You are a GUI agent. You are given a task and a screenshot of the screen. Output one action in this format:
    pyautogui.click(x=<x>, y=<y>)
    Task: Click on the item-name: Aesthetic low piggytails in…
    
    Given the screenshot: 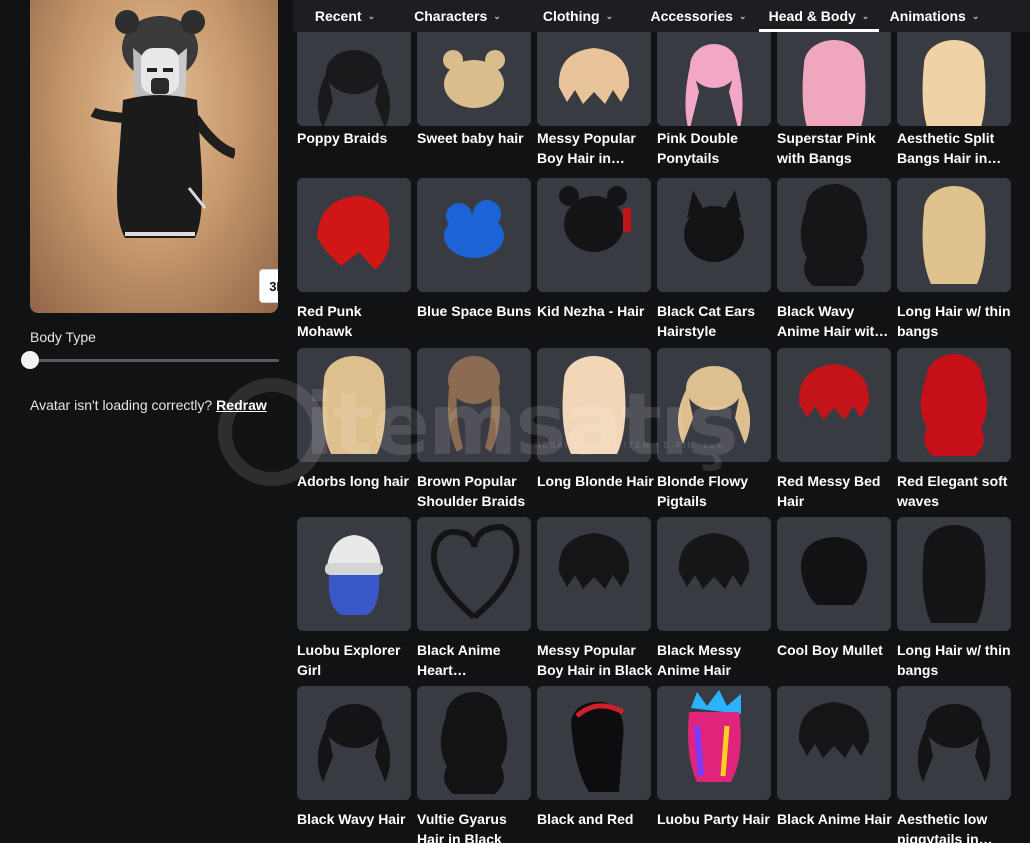 What is the action you would take?
    pyautogui.click(x=956, y=826)
    